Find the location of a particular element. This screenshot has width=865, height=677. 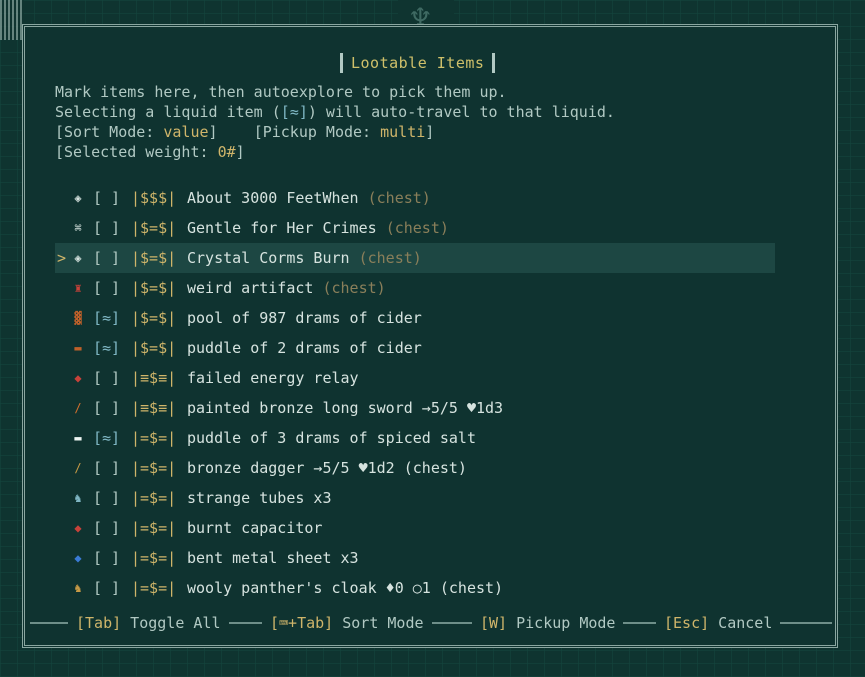

list-item: ◈ [ ] |$$$| About 3000 FeetWhen (chest) is located at coordinates (415, 198).